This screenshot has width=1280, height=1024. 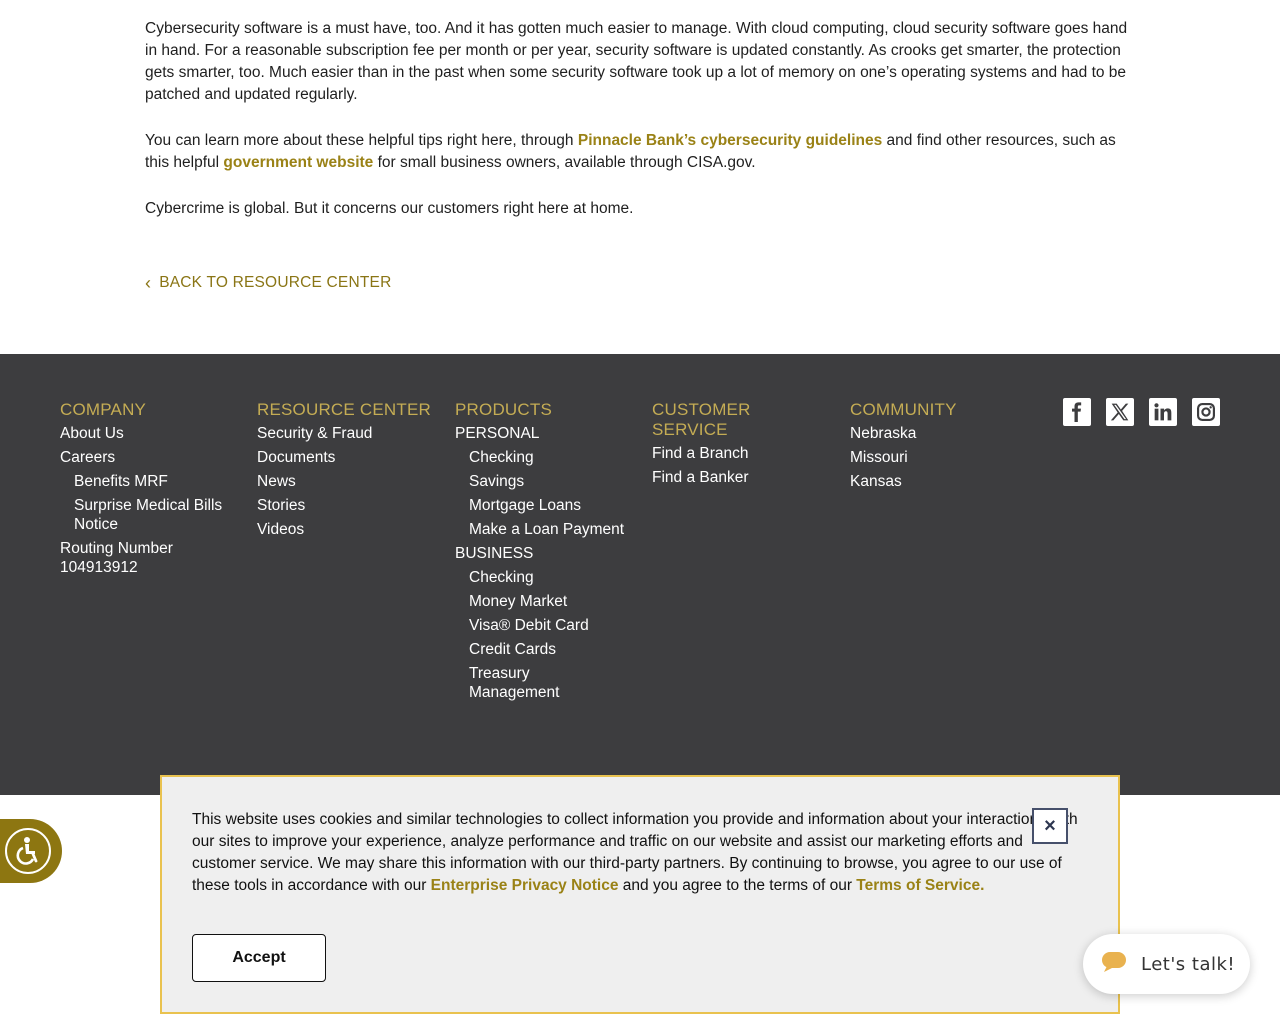 What do you see at coordinates (730, 140) in the screenshot?
I see `cybersecurity-guidelines-link: Pinnacle Bank’s cybersecurity guidelines` at bounding box center [730, 140].